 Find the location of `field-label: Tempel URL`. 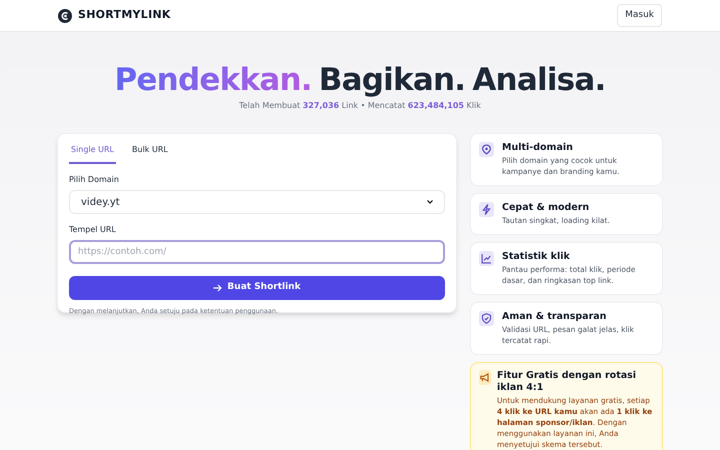

field-label: Tempel URL is located at coordinates (93, 230).